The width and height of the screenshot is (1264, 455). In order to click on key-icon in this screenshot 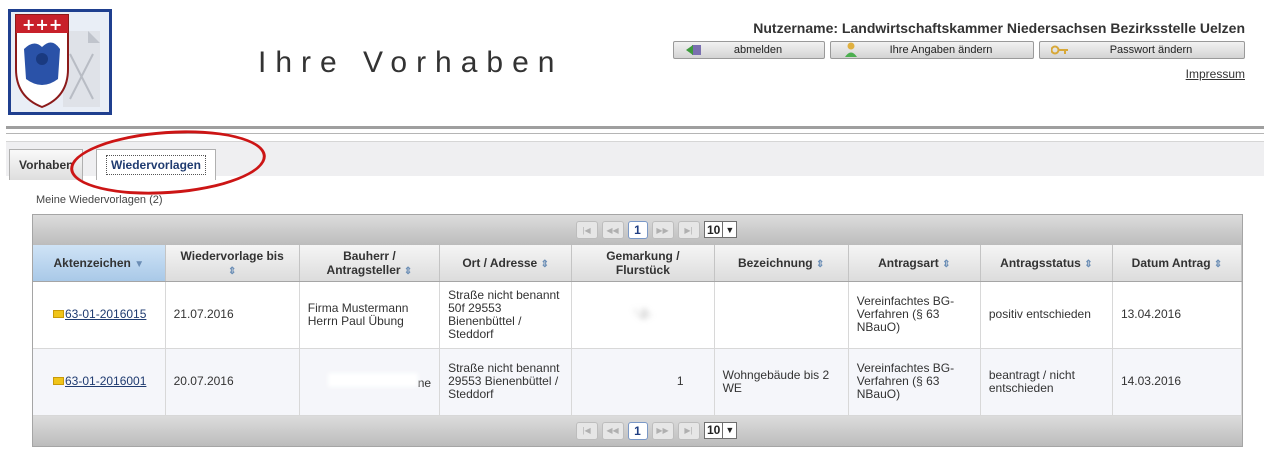, I will do `click(1060, 50)`.